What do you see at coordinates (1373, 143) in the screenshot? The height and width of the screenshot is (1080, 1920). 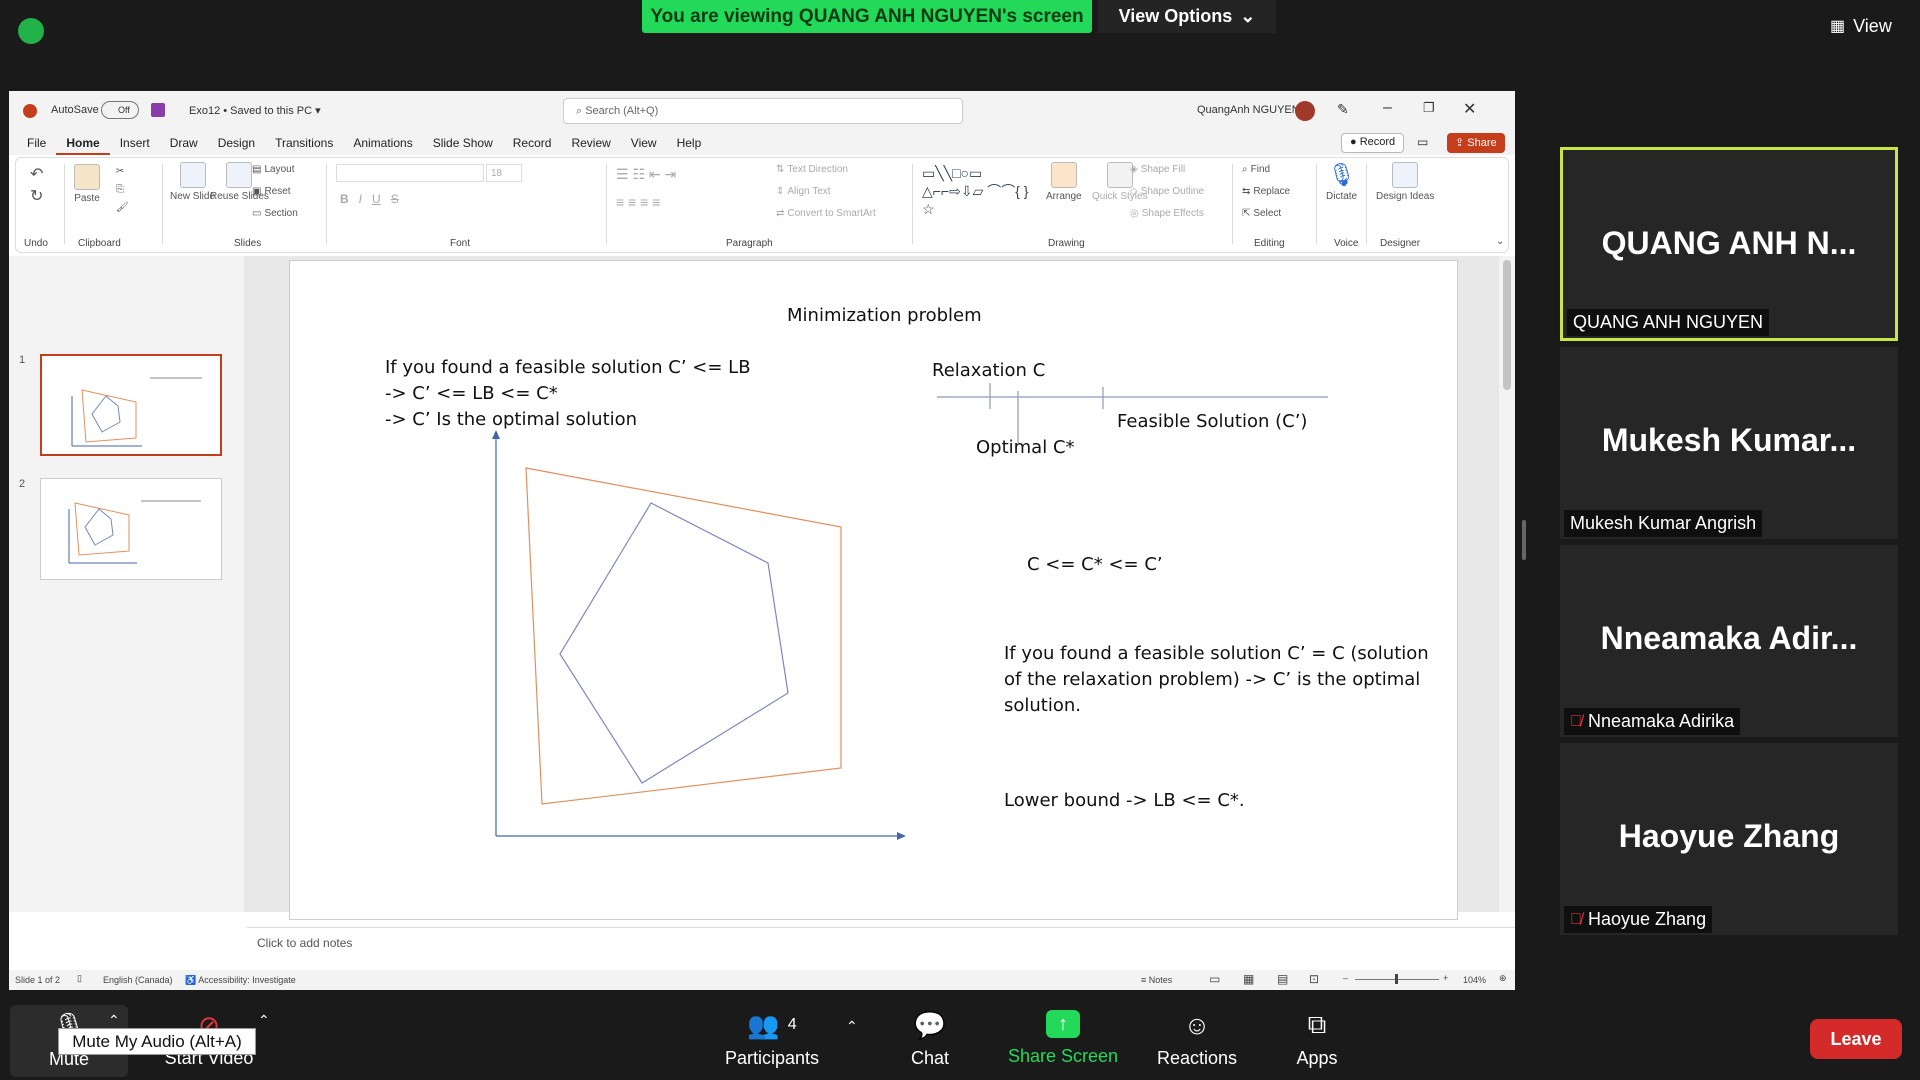 I see `record-button: ● Record` at bounding box center [1373, 143].